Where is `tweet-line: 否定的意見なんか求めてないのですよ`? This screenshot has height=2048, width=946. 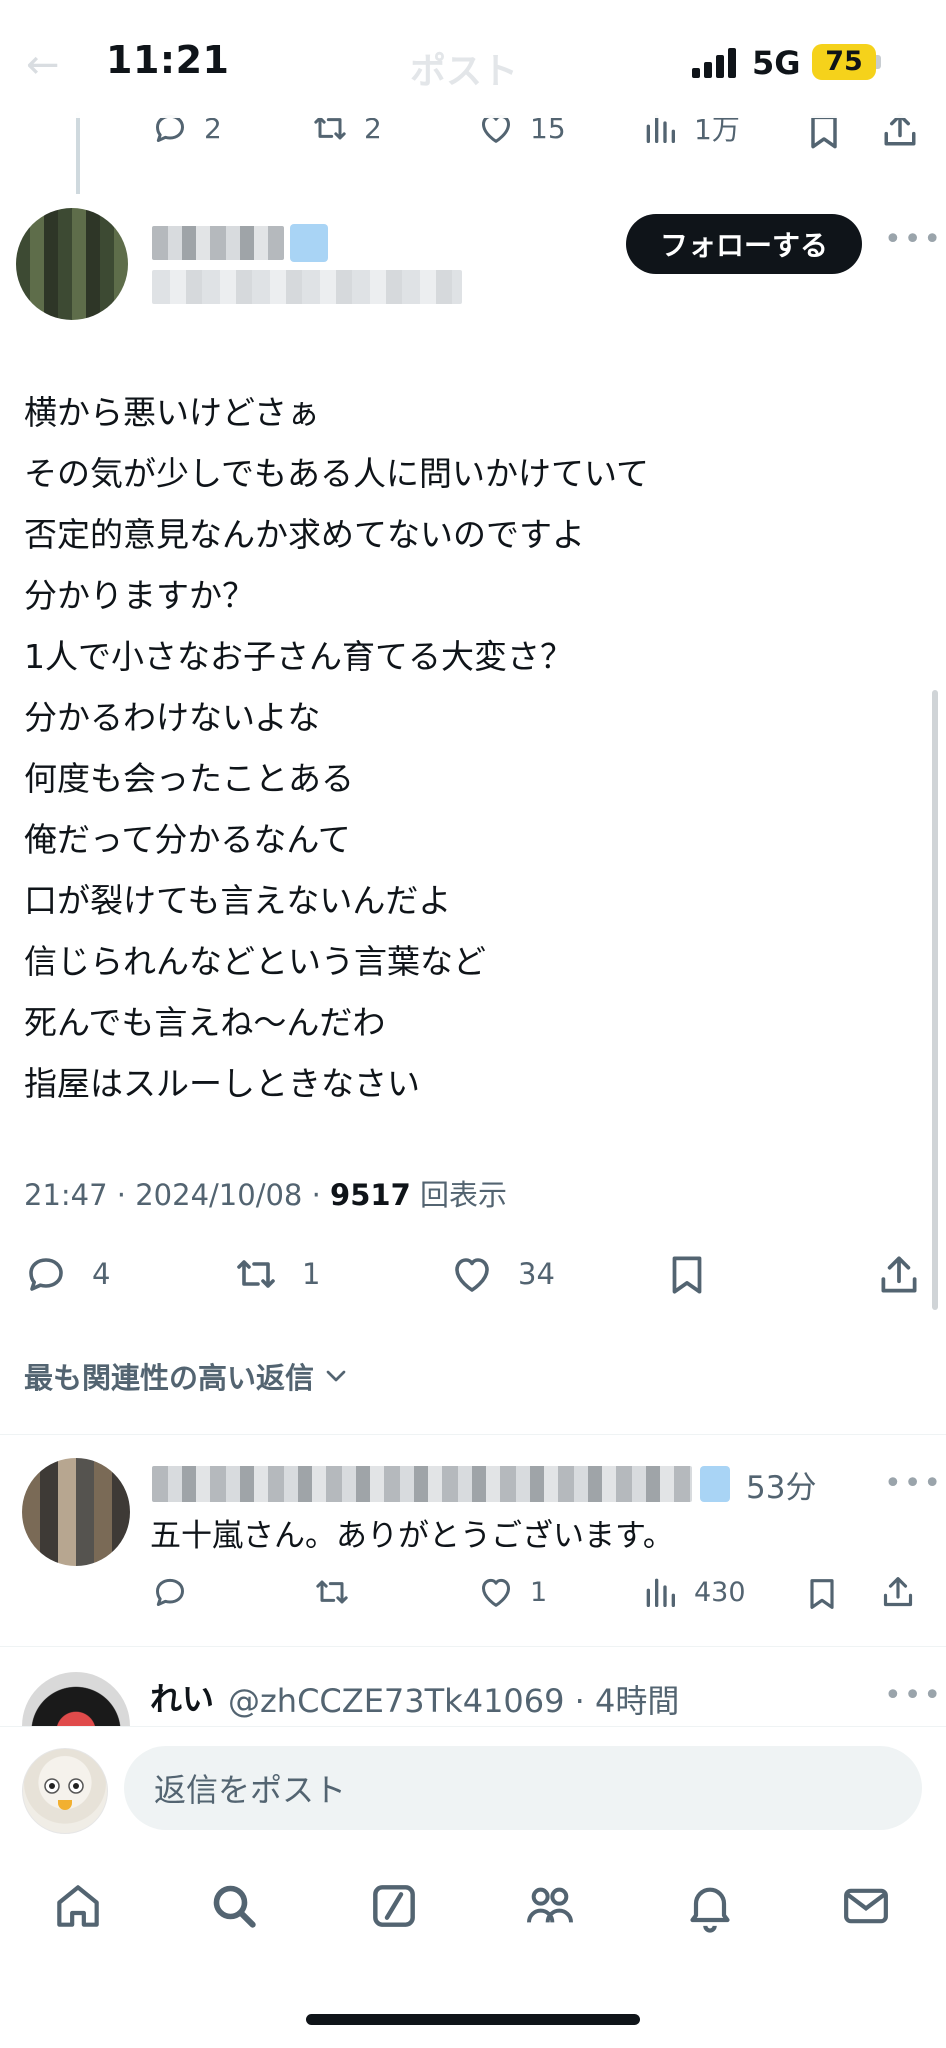 tweet-line: 否定的意見なんか求めてないのですよ is located at coordinates (304, 534).